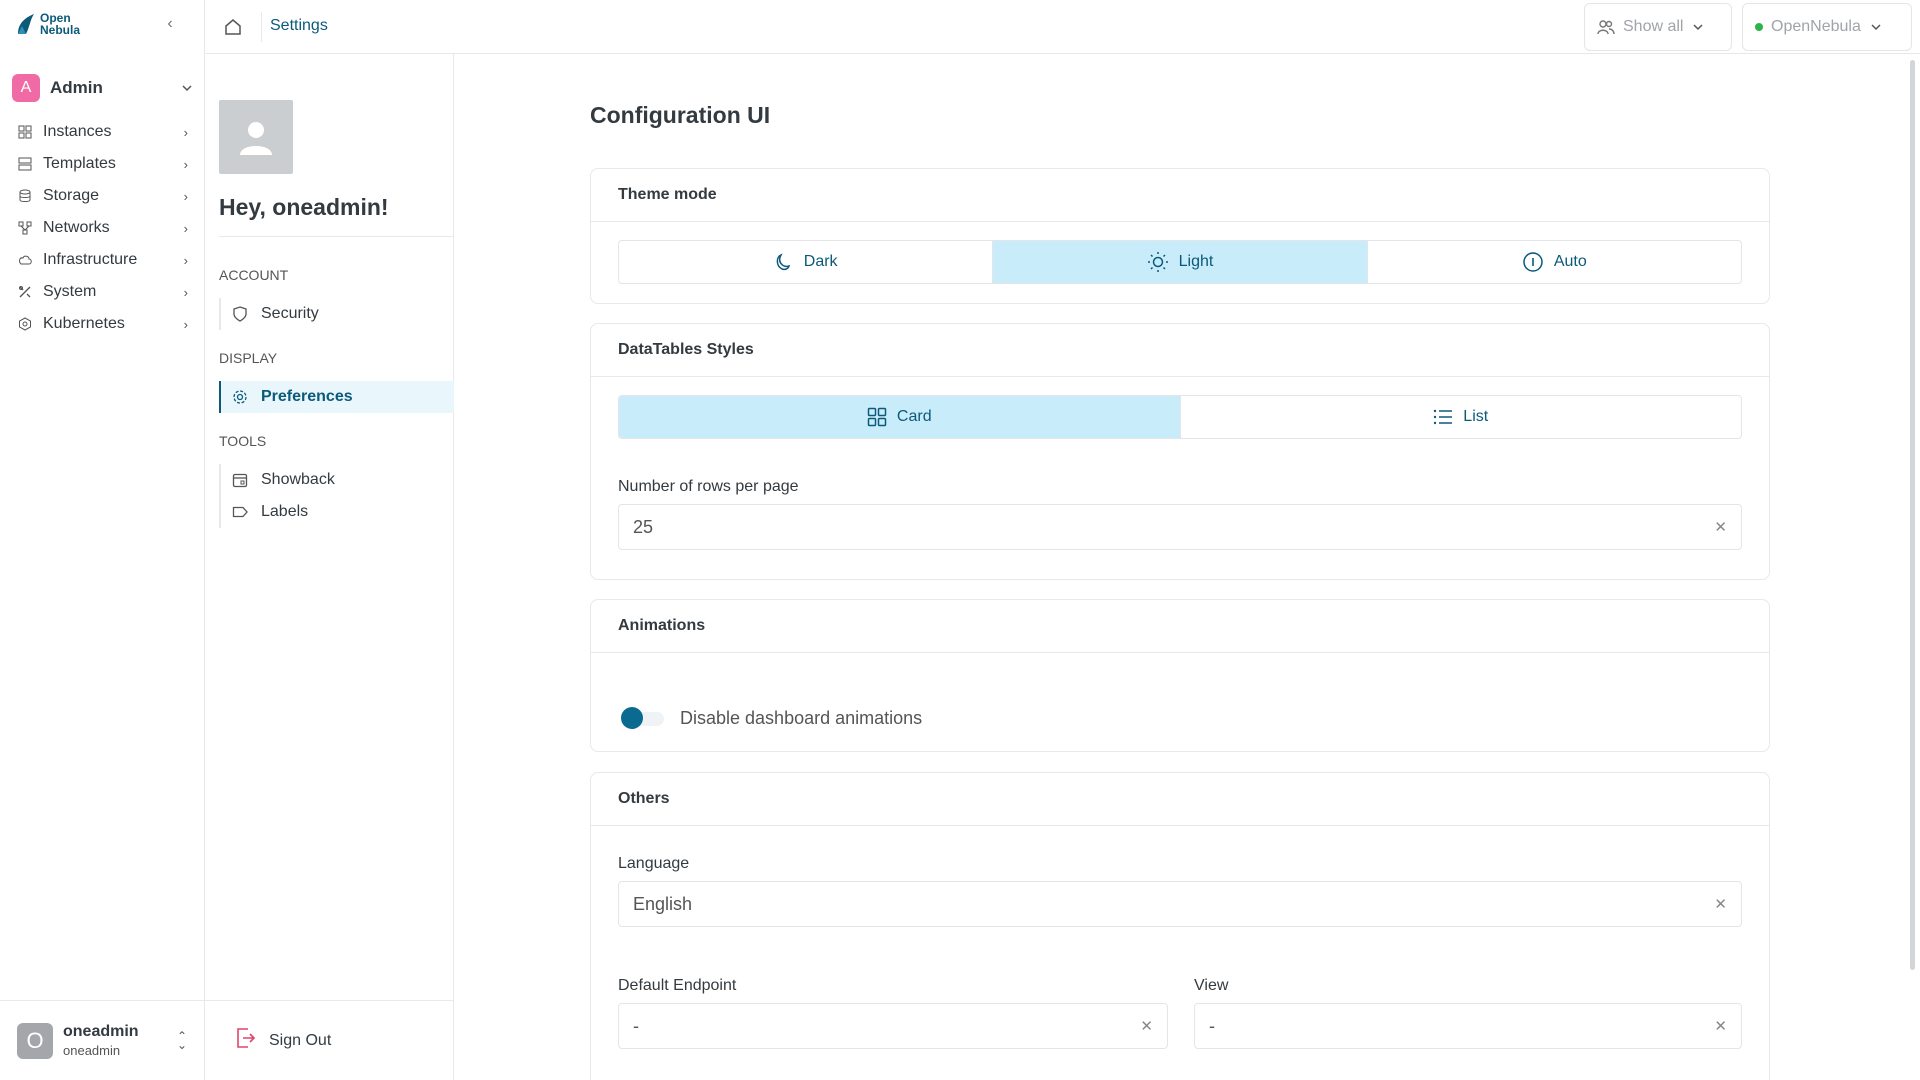 This screenshot has width=1920, height=1080. I want to click on cloud-icon, so click(25, 260).